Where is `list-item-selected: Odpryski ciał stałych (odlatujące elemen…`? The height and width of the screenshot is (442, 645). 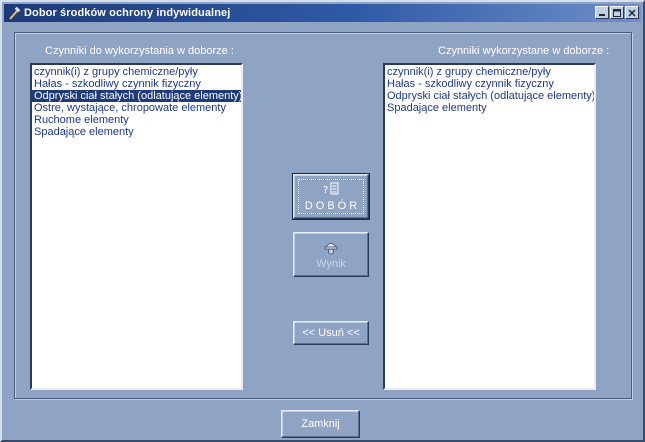
list-item-selected: Odpryski ciał stałych (odlatujące elemen… is located at coordinates (136, 96).